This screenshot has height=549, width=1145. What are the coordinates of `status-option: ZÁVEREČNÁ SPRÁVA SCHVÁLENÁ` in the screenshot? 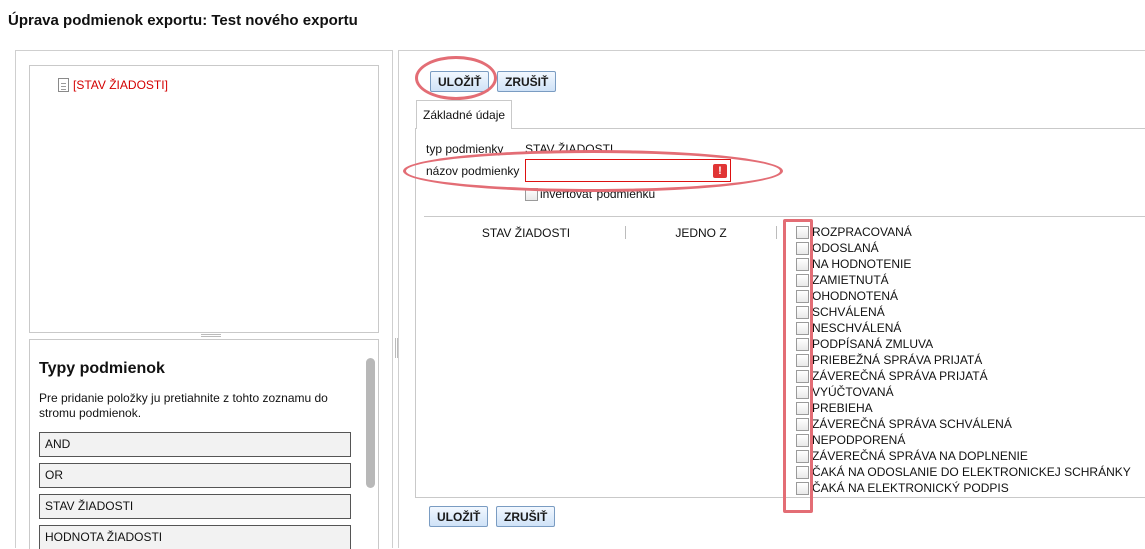 It's located at (963, 424).